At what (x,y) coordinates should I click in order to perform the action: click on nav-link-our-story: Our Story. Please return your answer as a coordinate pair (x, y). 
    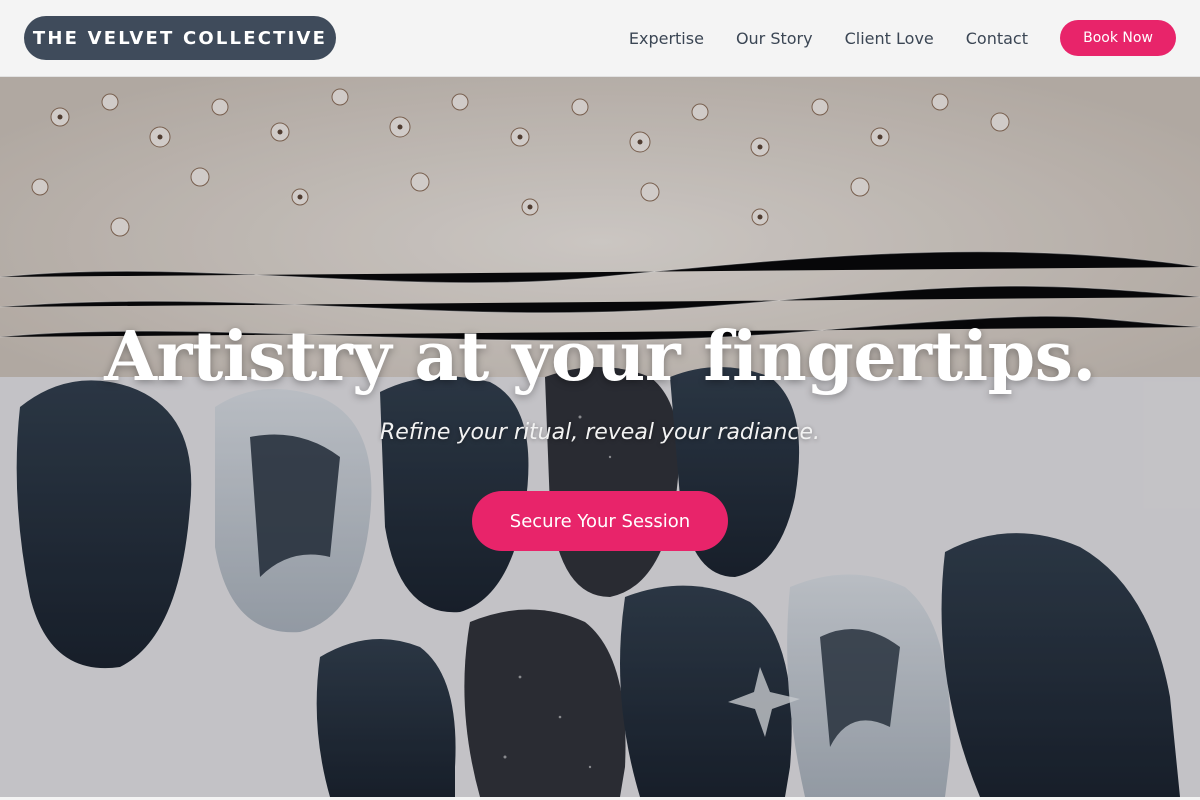
    Looking at the image, I should click on (774, 38).